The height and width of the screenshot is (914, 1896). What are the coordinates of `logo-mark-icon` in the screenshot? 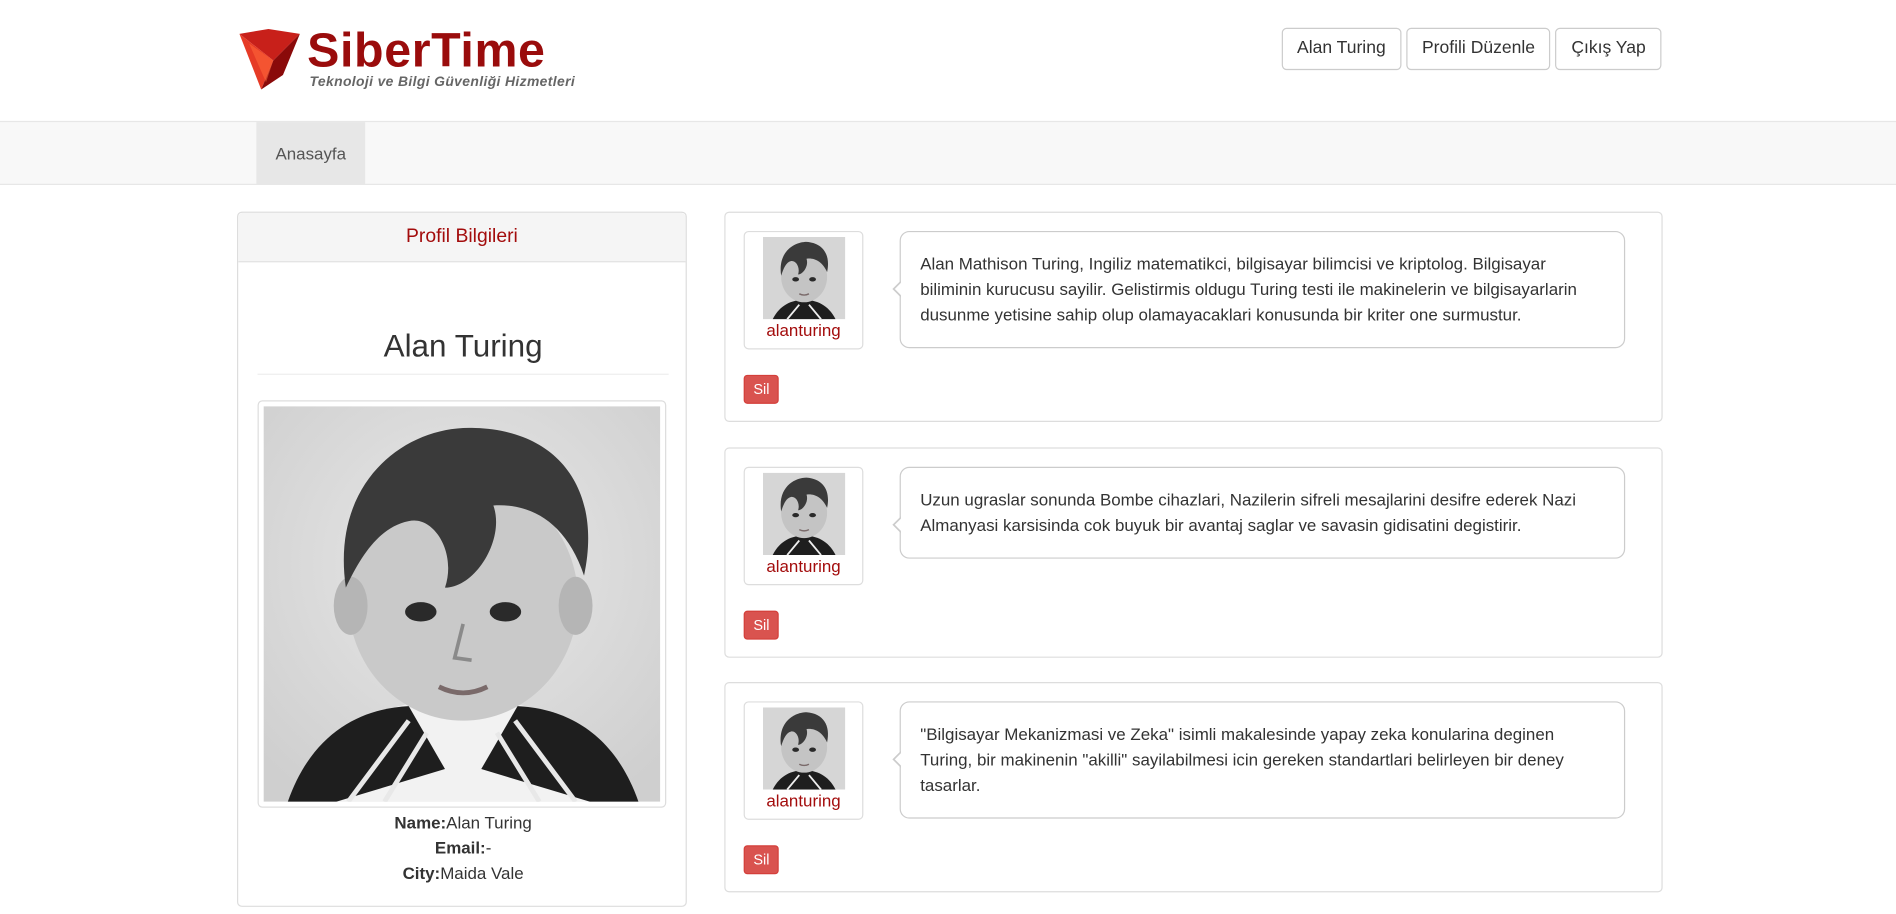 It's located at (269, 59).